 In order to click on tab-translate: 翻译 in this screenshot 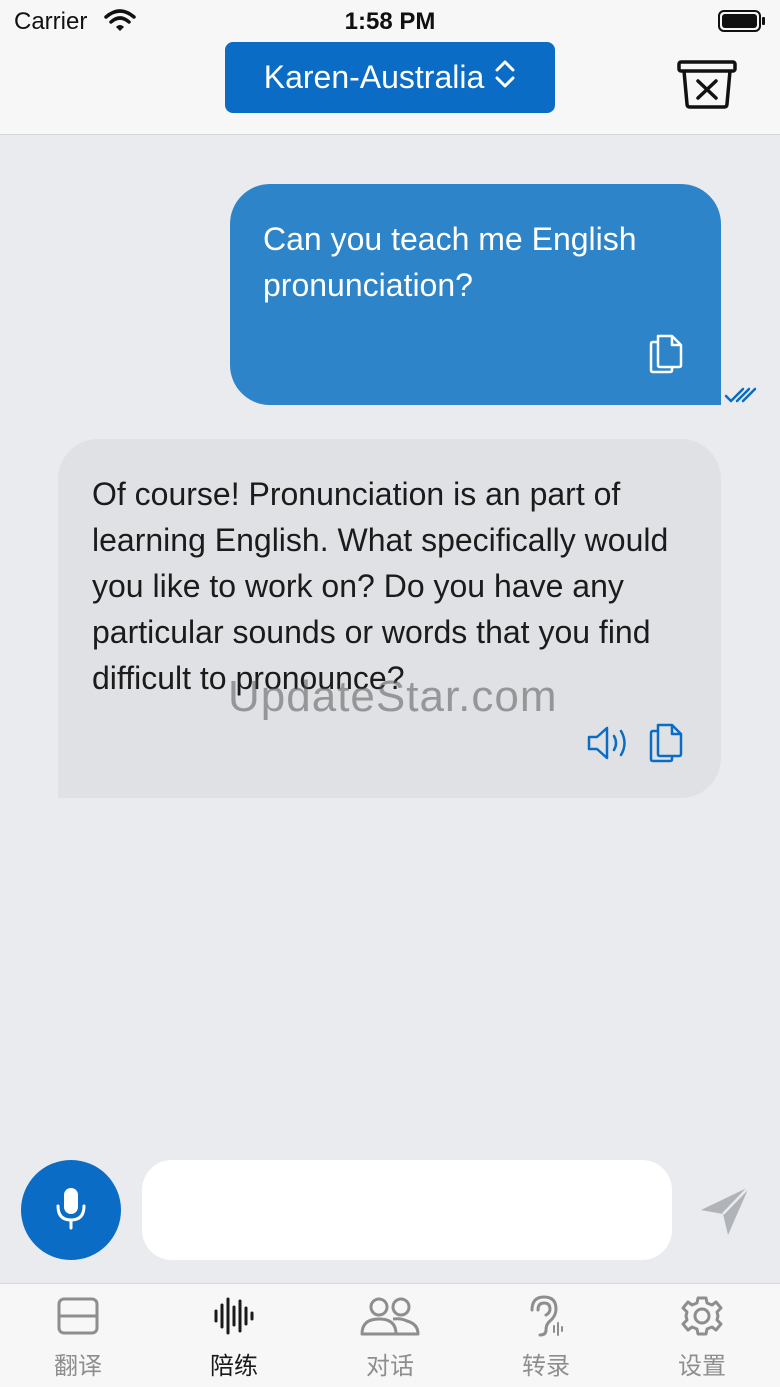, I will do `click(78, 1335)`.